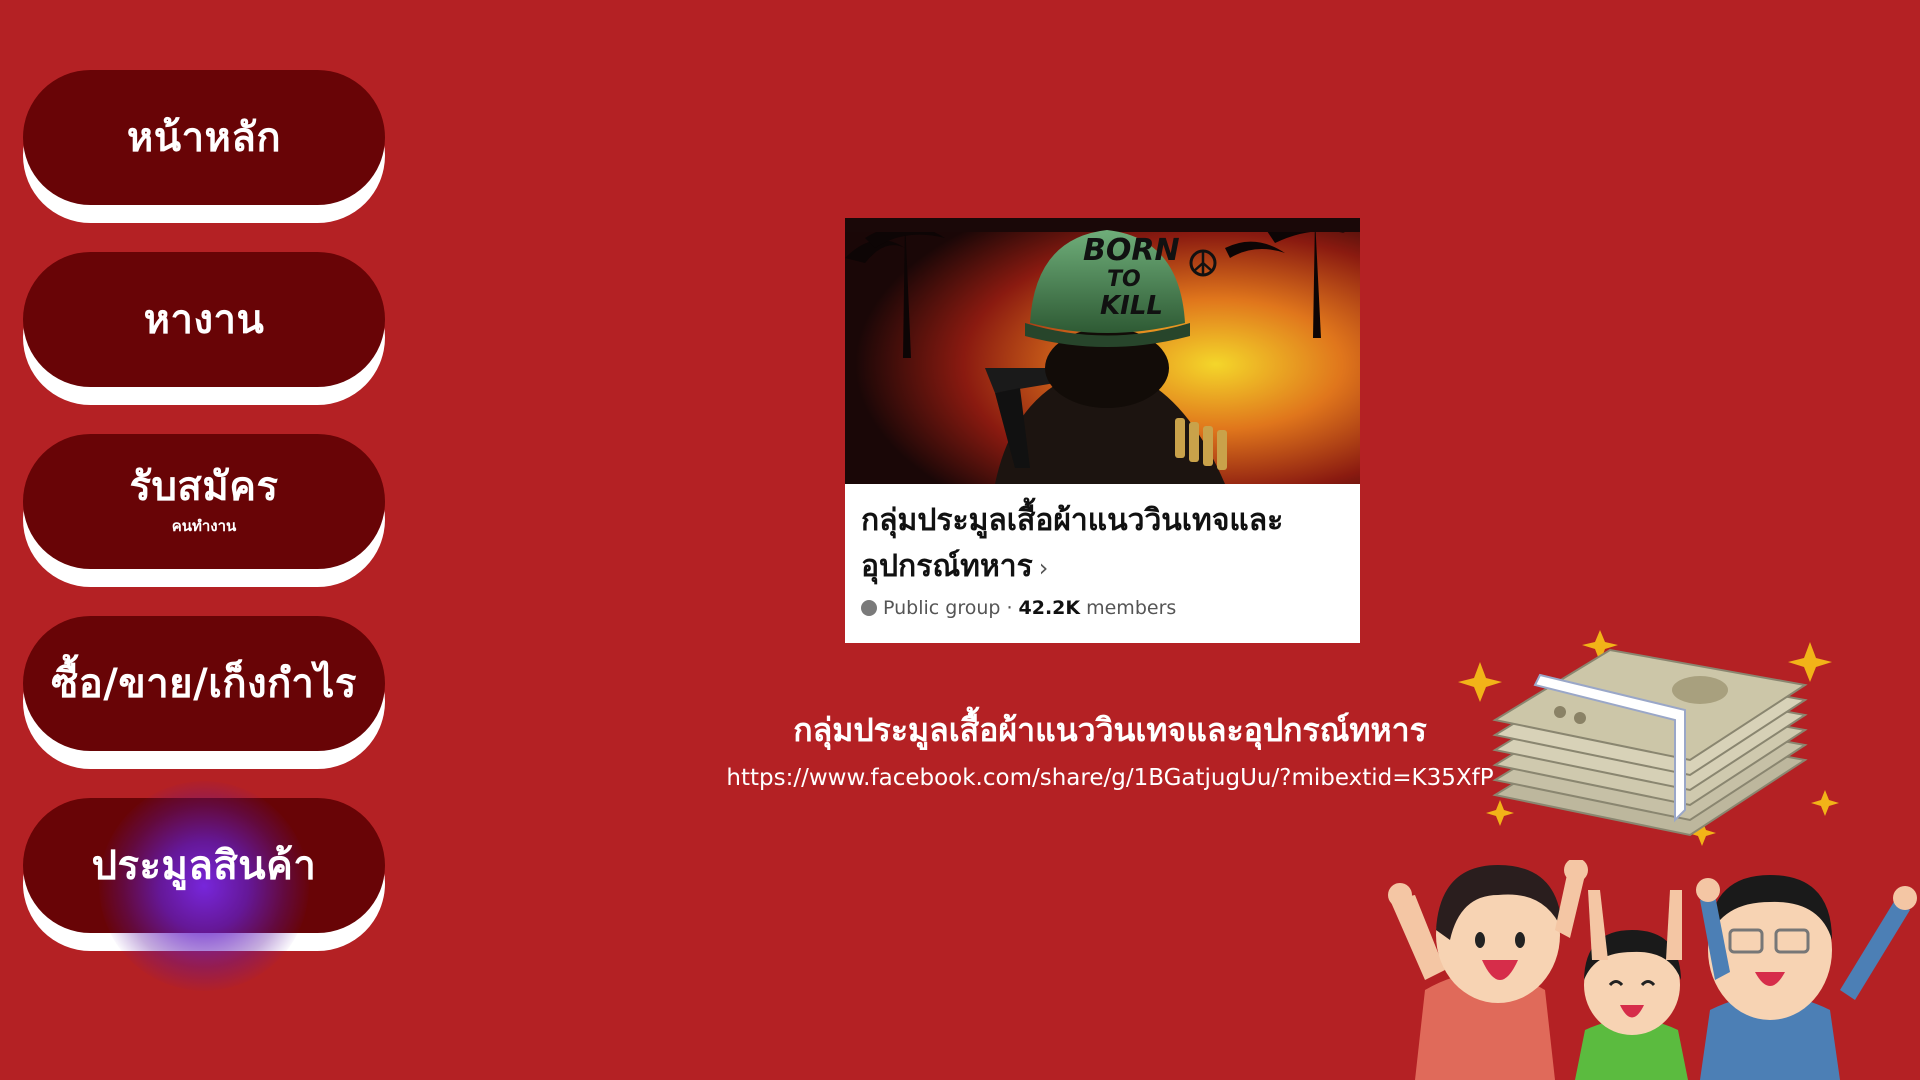  Describe the element at coordinates (1072, 520) in the screenshot. I see `group-title-line: กลุ่มประมูลเสื้อผ้าแนววินเทจและ` at that location.